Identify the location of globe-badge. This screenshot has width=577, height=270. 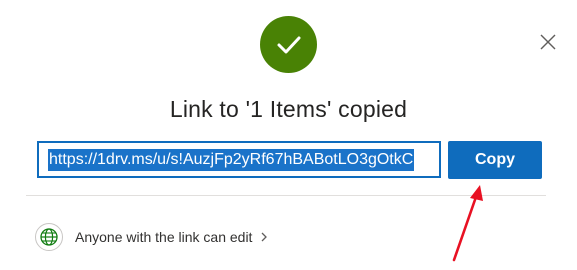
(49, 237).